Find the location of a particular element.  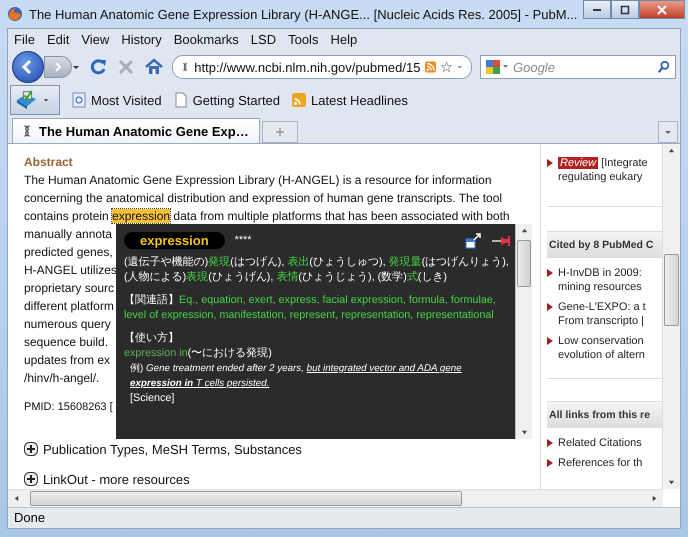

citation-link: evolution of altern is located at coordinates (601, 355).